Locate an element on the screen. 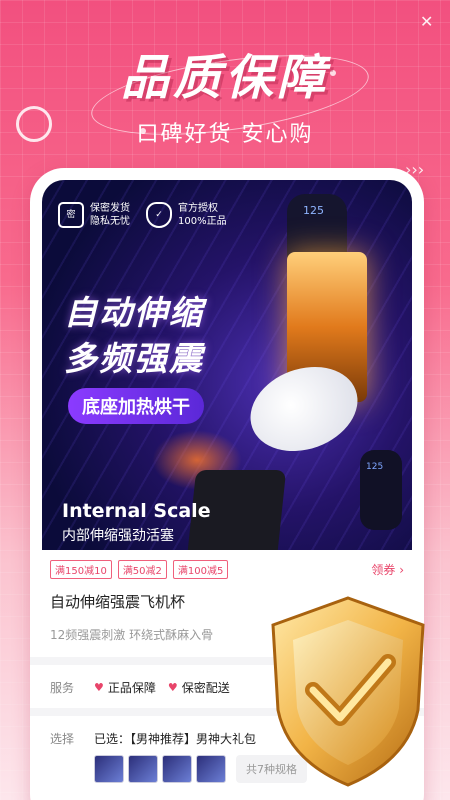 The width and height of the screenshot is (450, 800). banner-subline: 口碑好货 安心购 is located at coordinates (225, 134).